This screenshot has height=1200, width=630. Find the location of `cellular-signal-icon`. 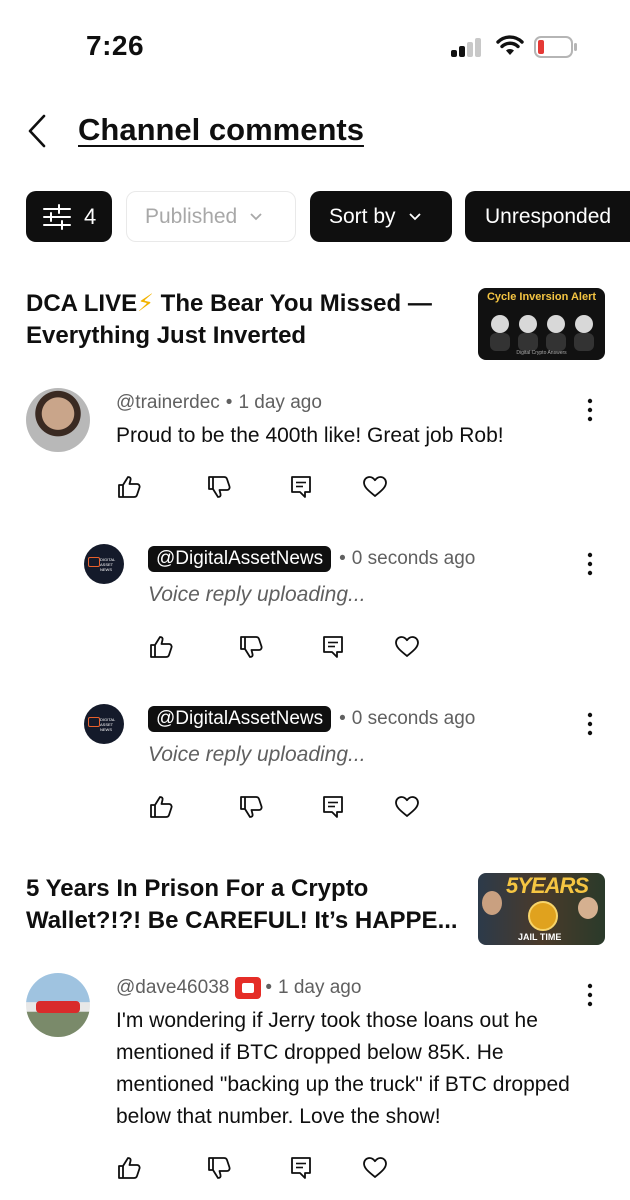

cellular-signal-icon is located at coordinates (467, 47).